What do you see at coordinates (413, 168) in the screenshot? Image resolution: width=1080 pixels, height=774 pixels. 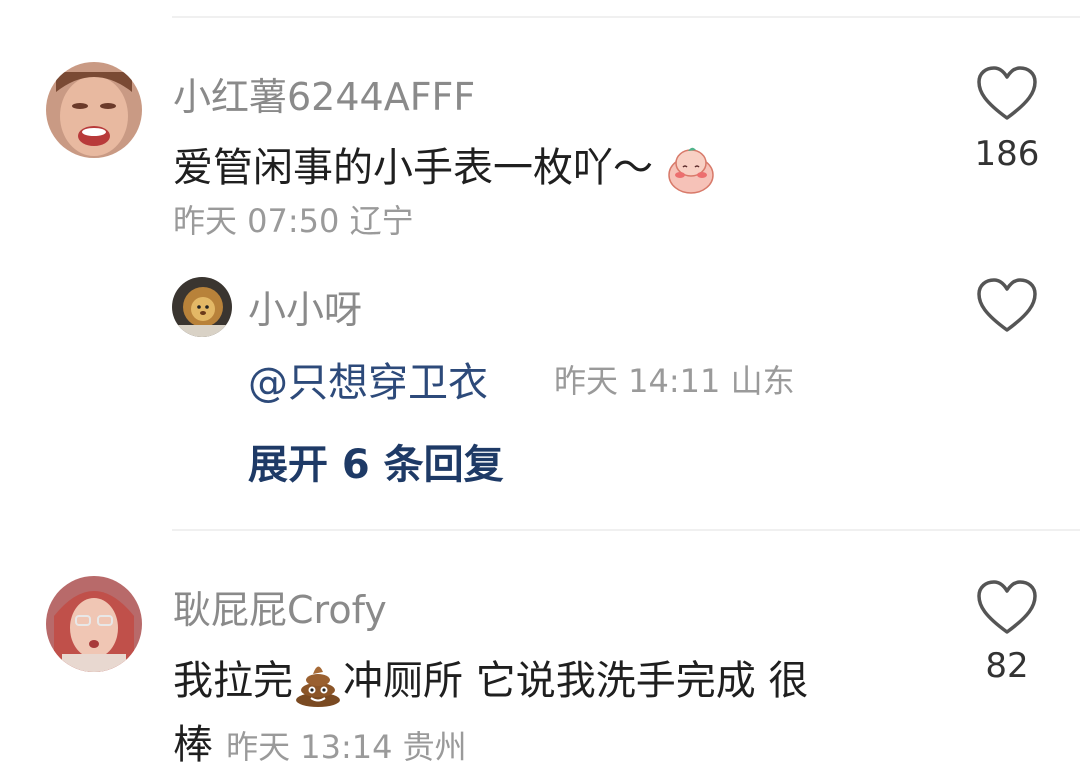 I see `comment-text-body: 爱管闲事的小手表一枚吖～` at bounding box center [413, 168].